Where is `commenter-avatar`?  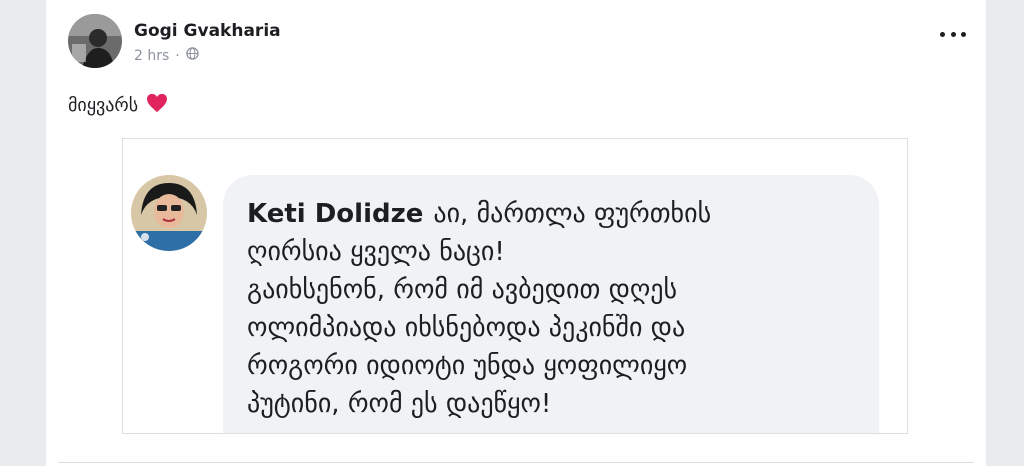
commenter-avatar is located at coordinates (169, 213).